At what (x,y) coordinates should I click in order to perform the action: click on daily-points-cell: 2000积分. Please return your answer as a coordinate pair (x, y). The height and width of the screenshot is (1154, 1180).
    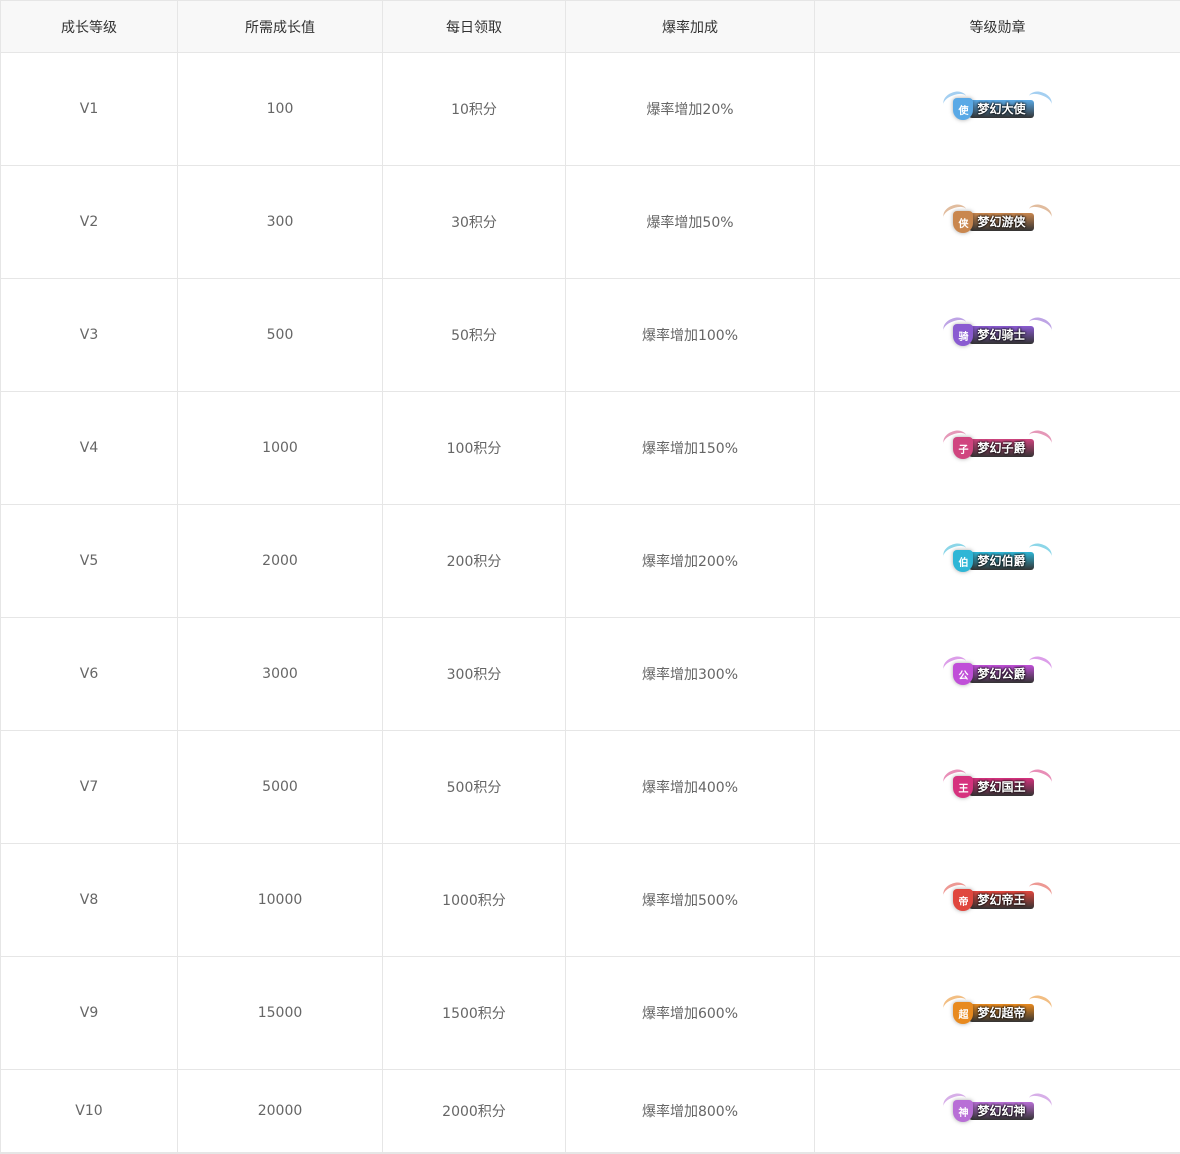
    Looking at the image, I should click on (474, 1111).